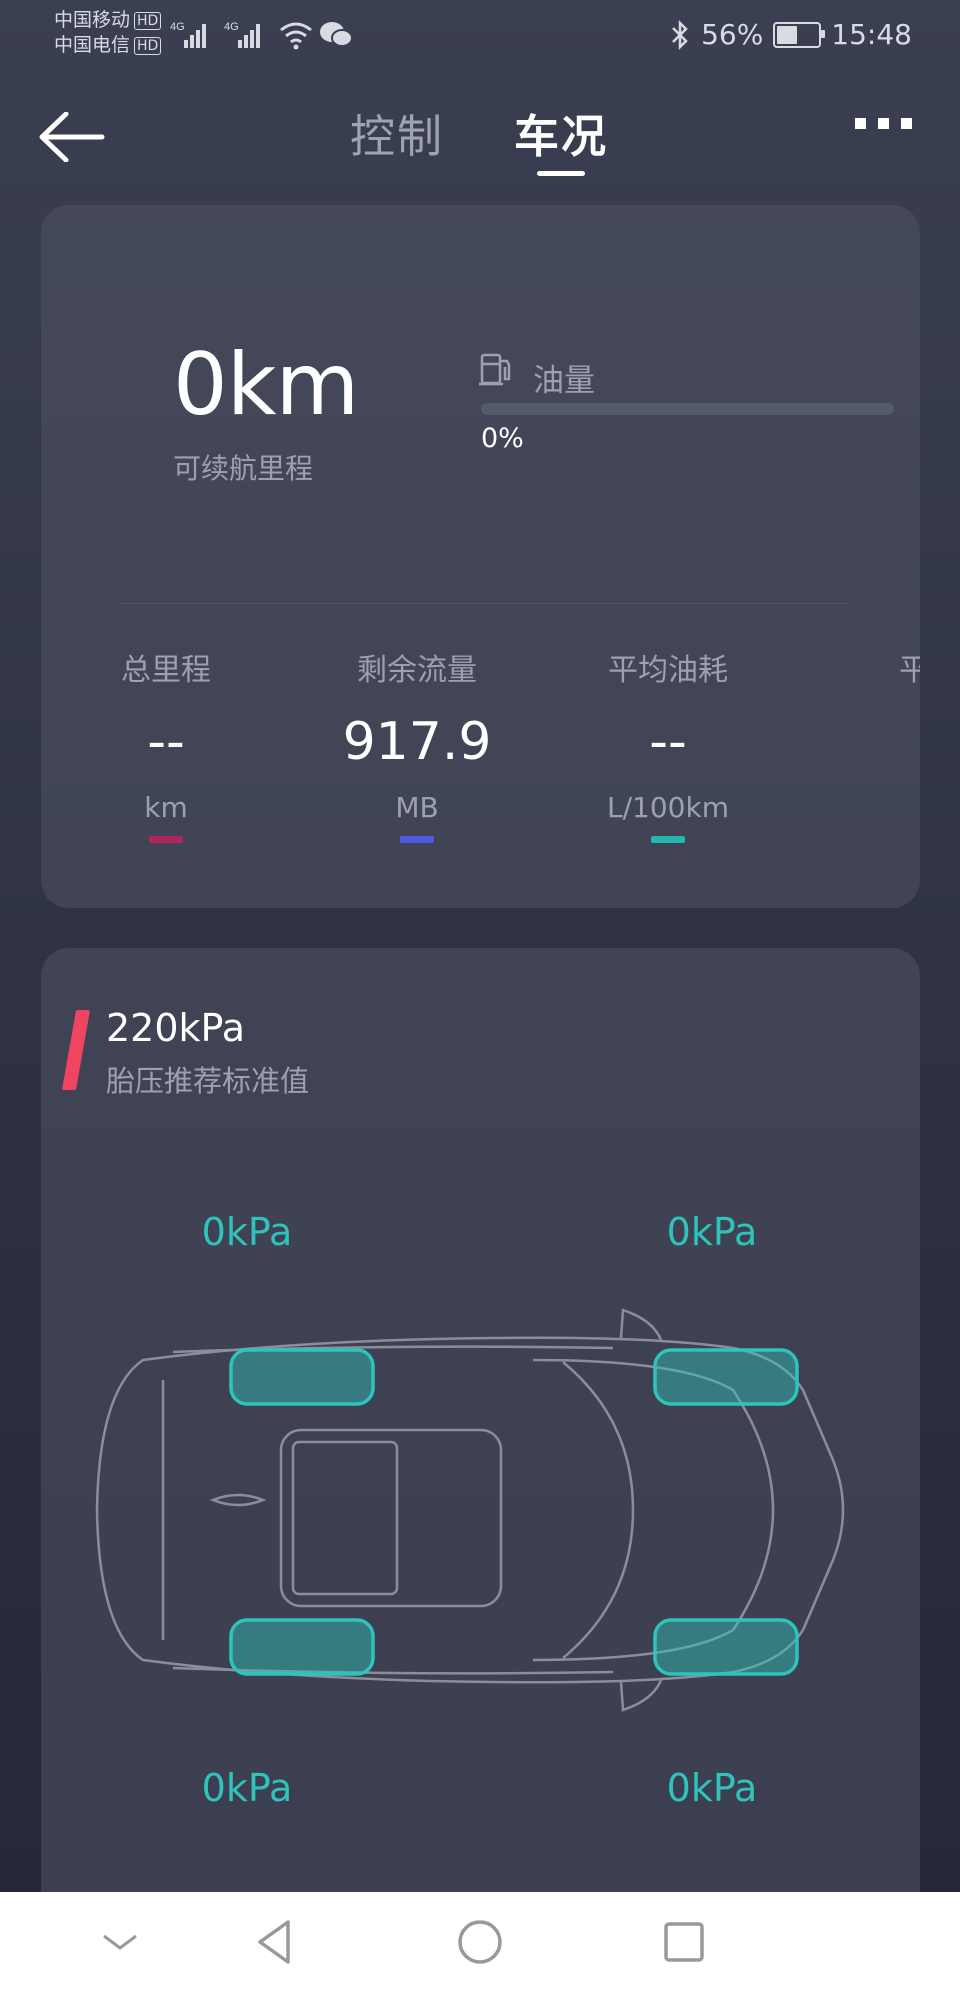 The height and width of the screenshot is (1994, 960). Describe the element at coordinates (480, 35) in the screenshot. I see `status-bar: 中国移动 HD 中国电信 HD 4G 4G 56% 15:48` at that location.